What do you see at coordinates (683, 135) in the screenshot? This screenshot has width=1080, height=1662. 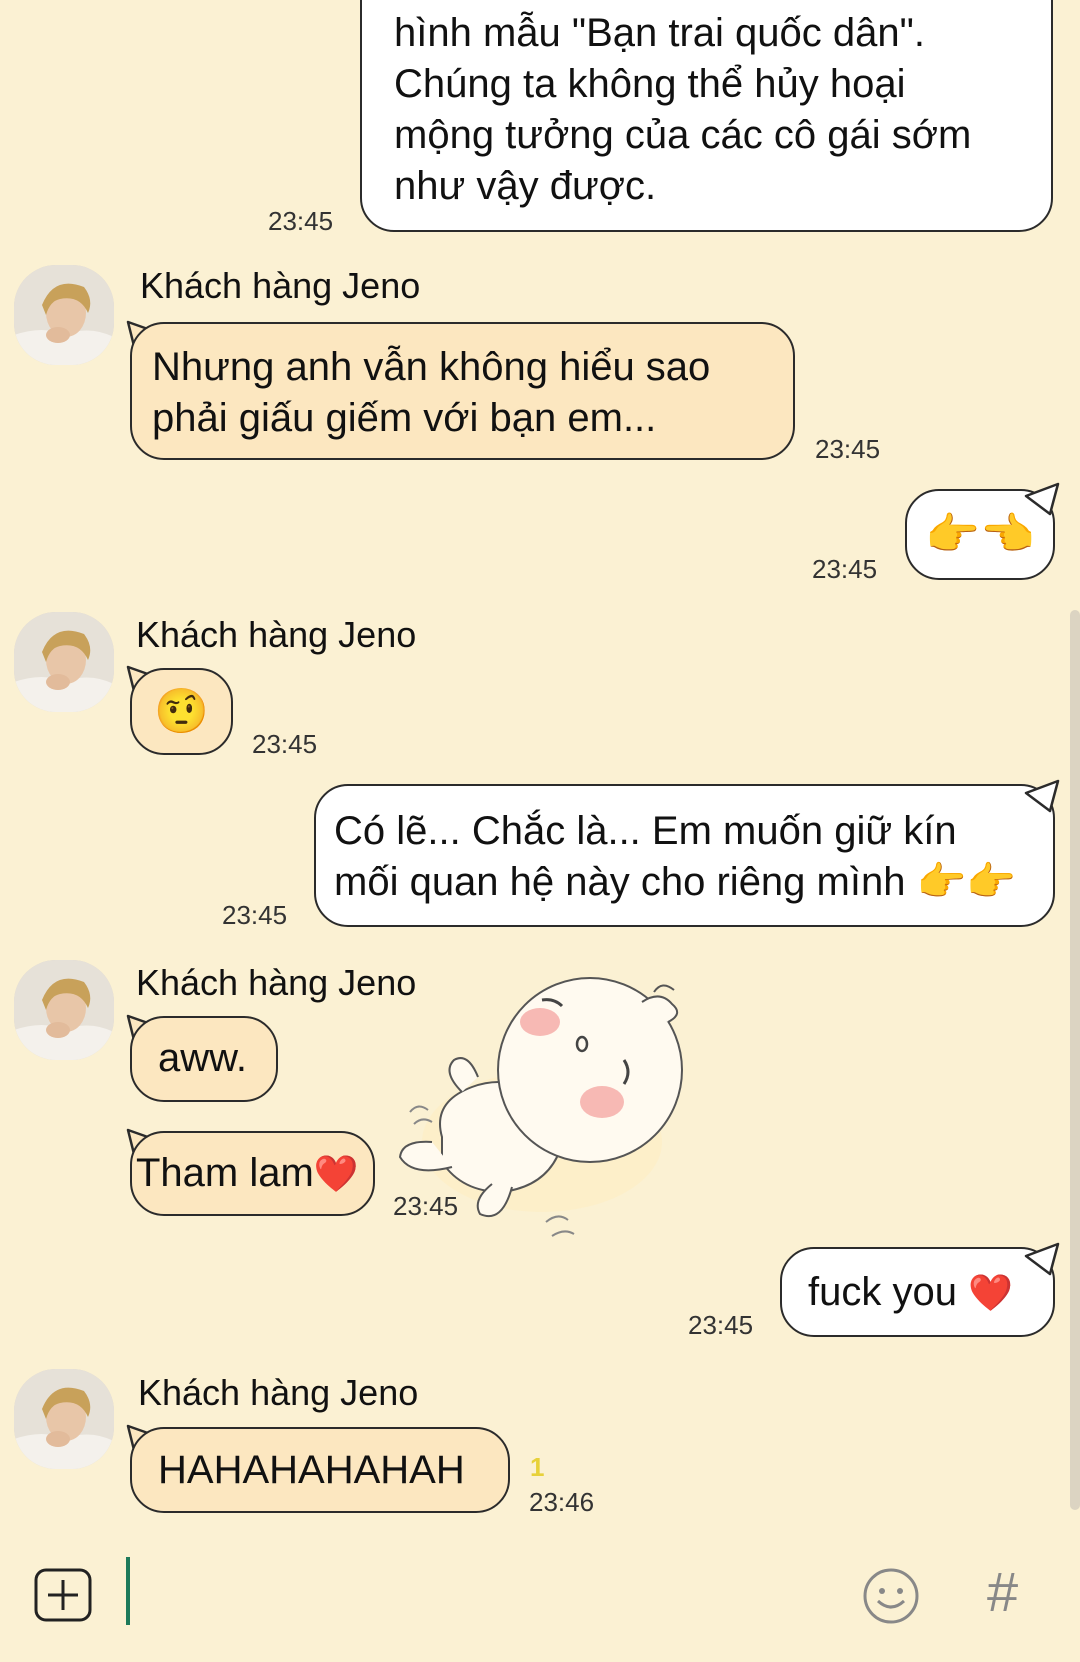 I see `message-text-line: mộng tưởng của các cô gái sớm` at bounding box center [683, 135].